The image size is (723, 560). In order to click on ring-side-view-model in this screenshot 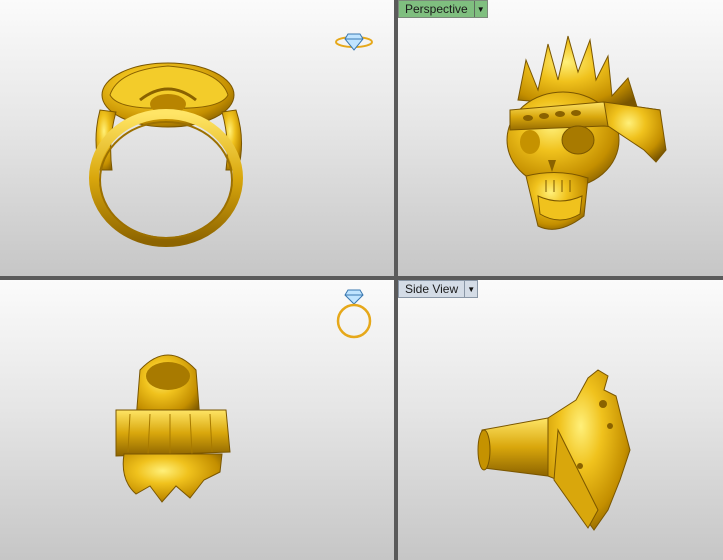, I will do `click(554, 450)`.